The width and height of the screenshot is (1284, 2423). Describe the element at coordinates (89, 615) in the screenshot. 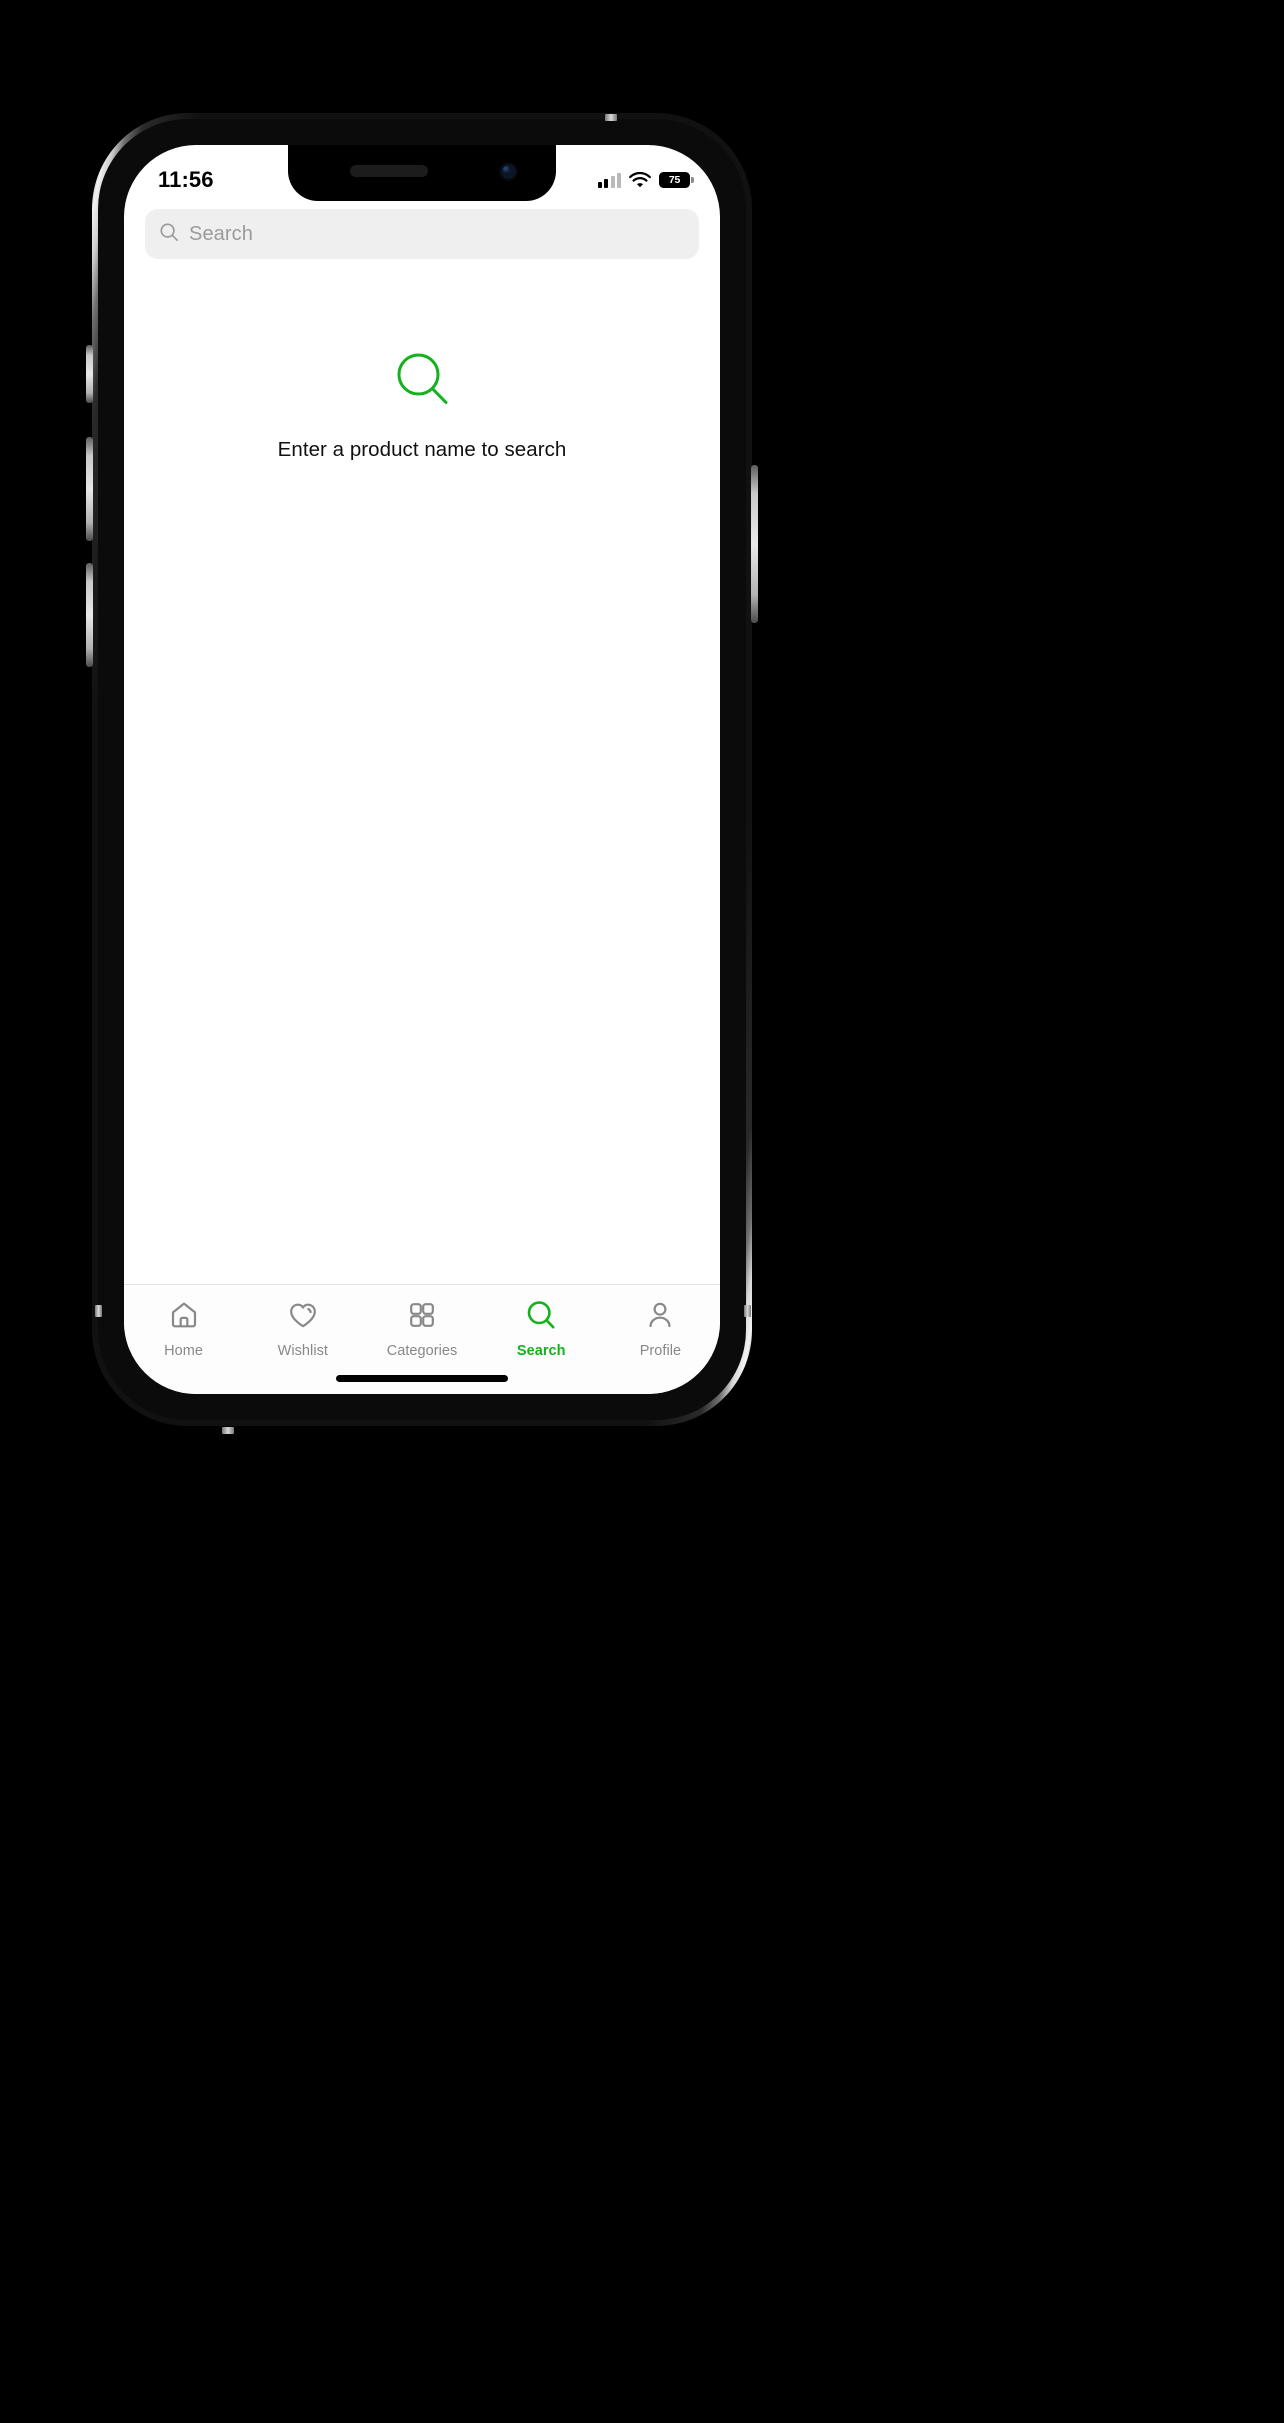

I see `volume-down-button` at that location.